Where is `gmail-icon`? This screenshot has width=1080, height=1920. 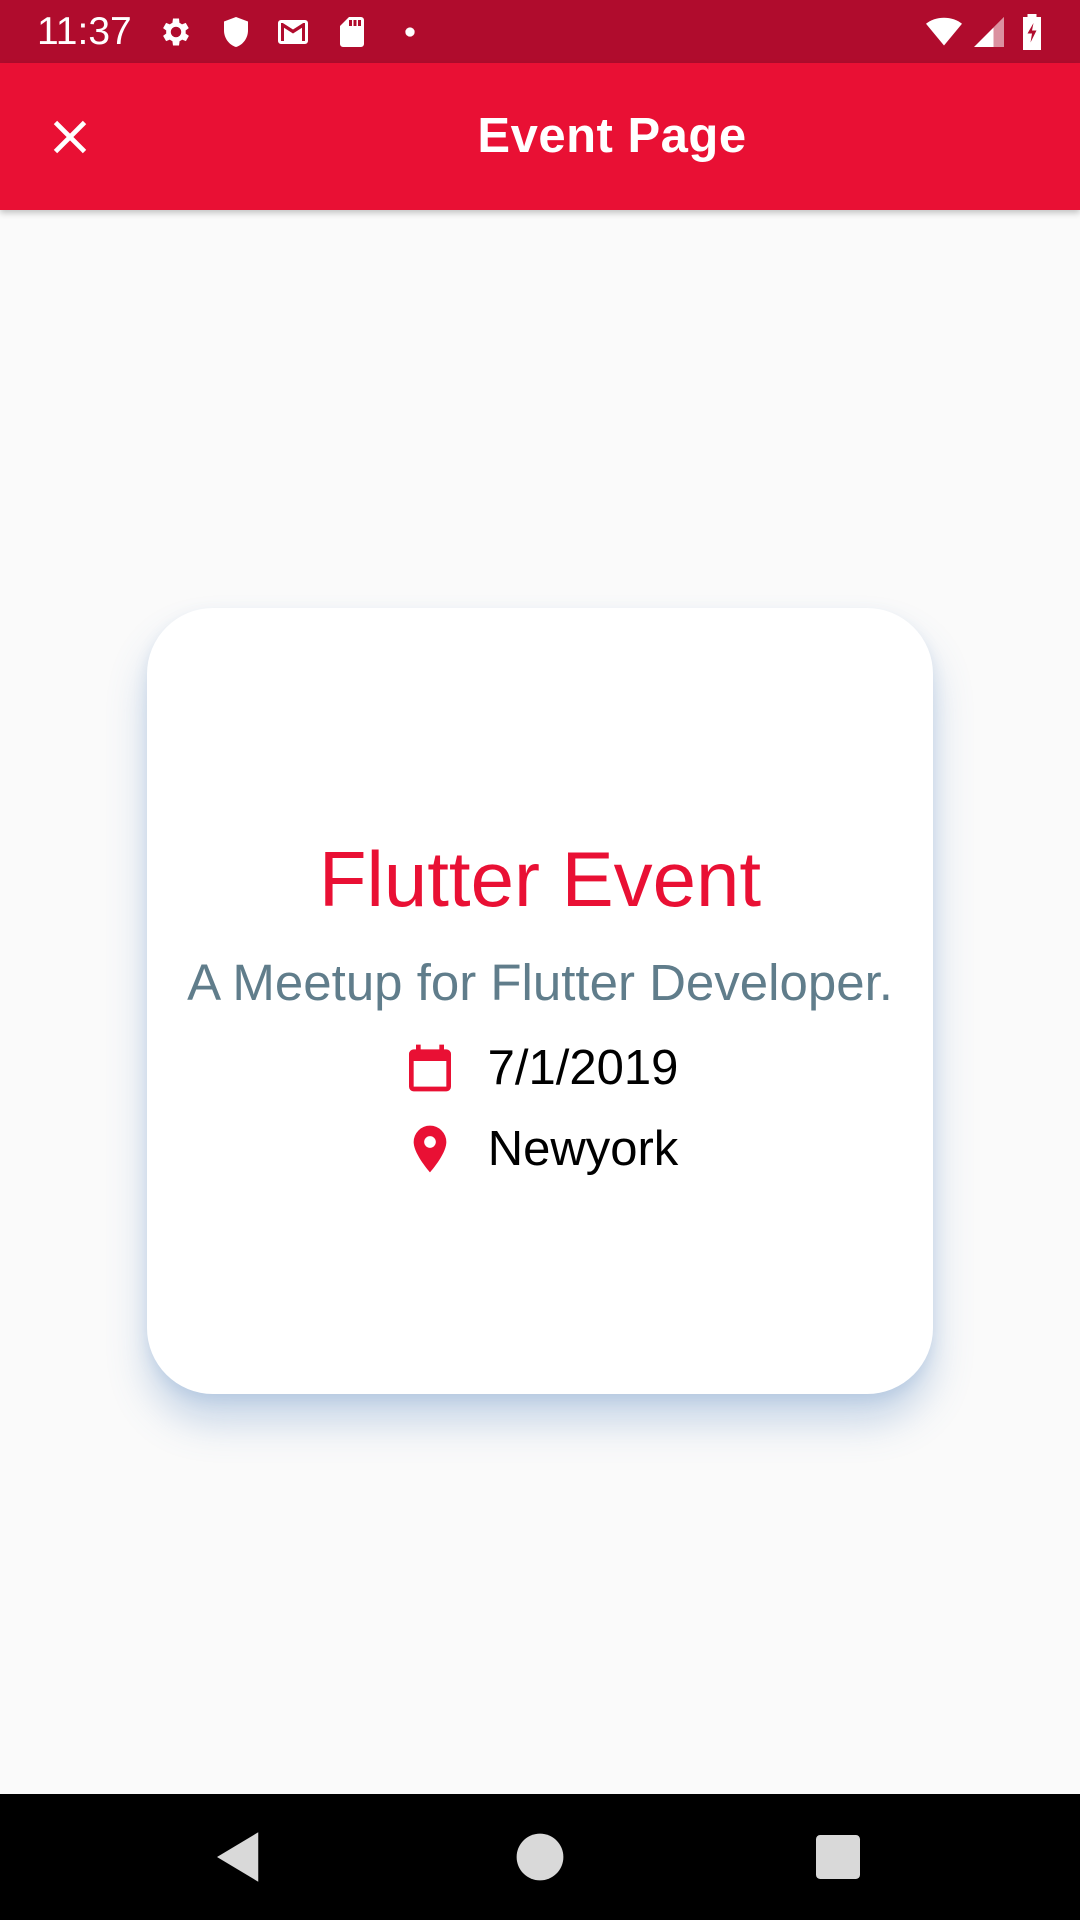
gmail-icon is located at coordinates (293, 32).